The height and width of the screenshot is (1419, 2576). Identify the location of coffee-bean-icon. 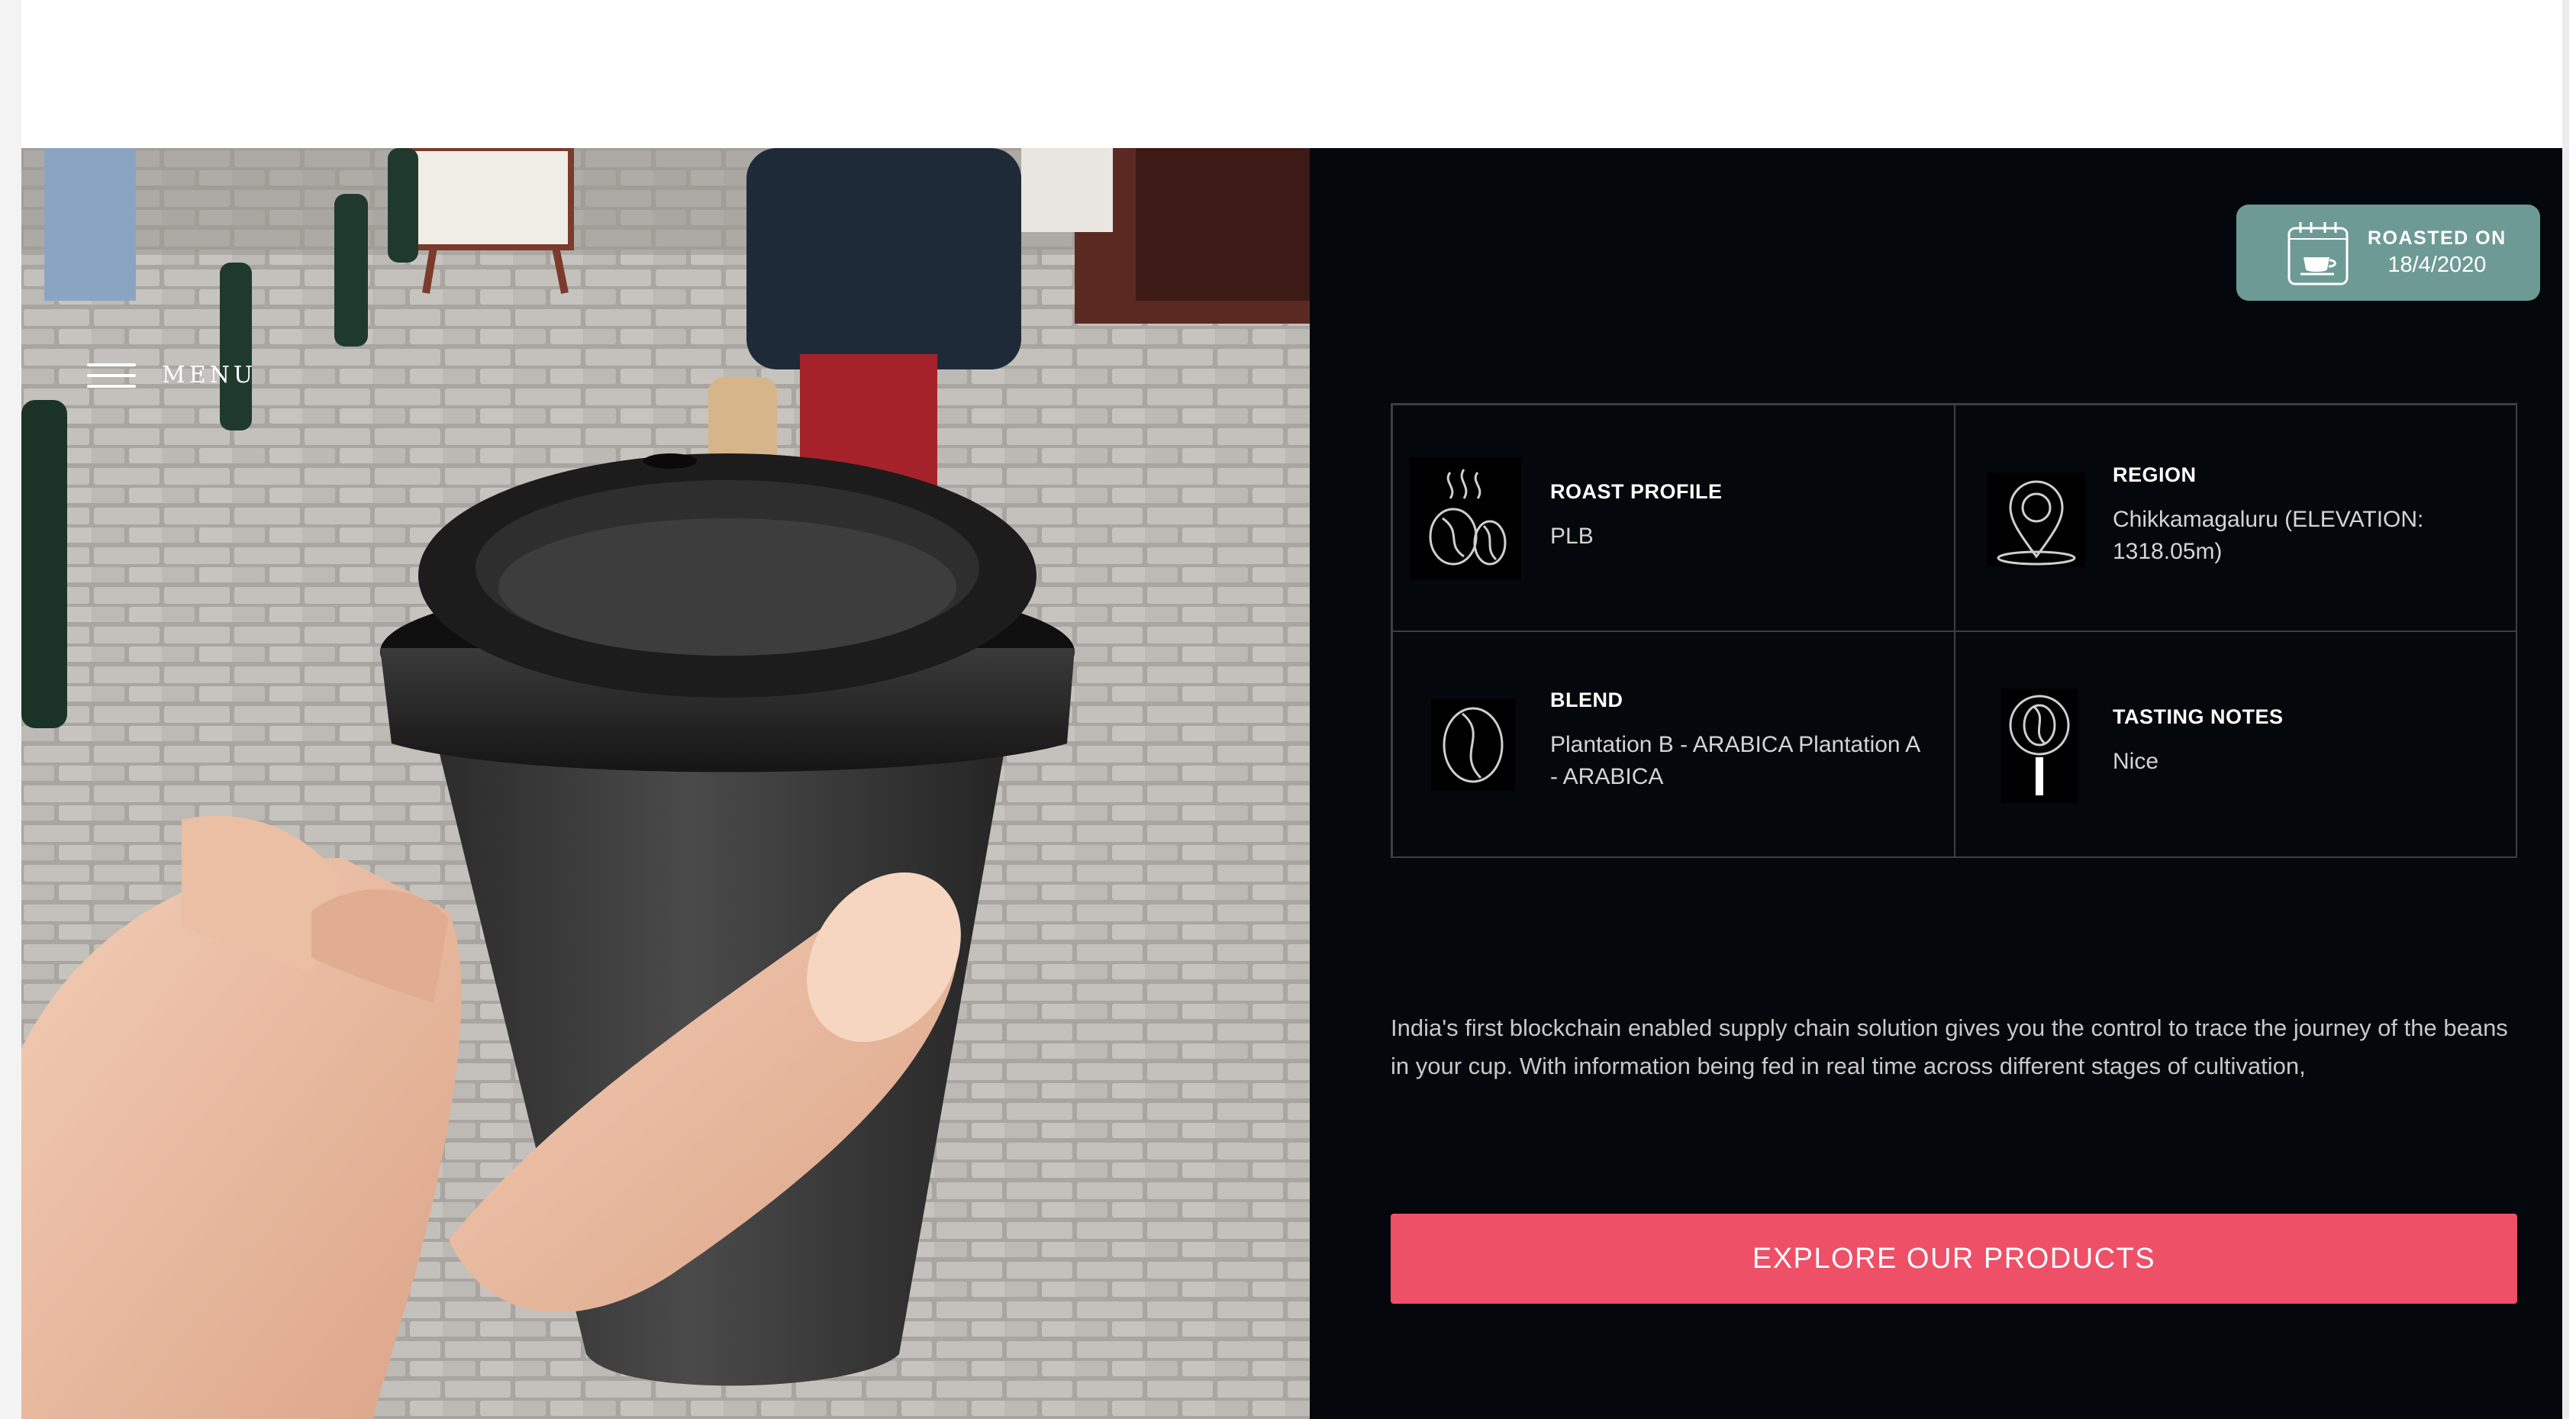
(1473, 745).